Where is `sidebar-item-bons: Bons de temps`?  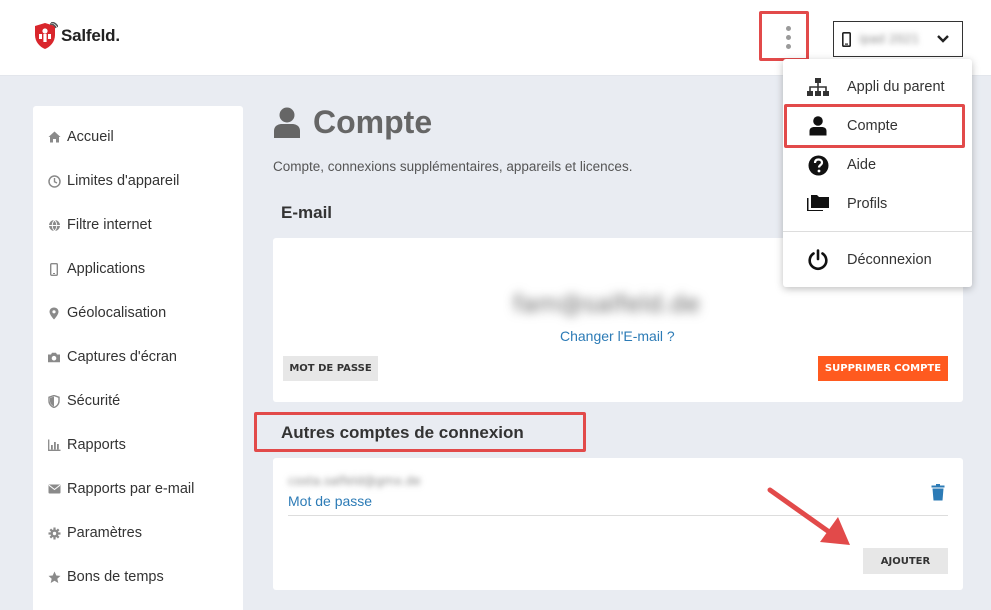 sidebar-item-bons: Bons de temps is located at coordinates (105, 577).